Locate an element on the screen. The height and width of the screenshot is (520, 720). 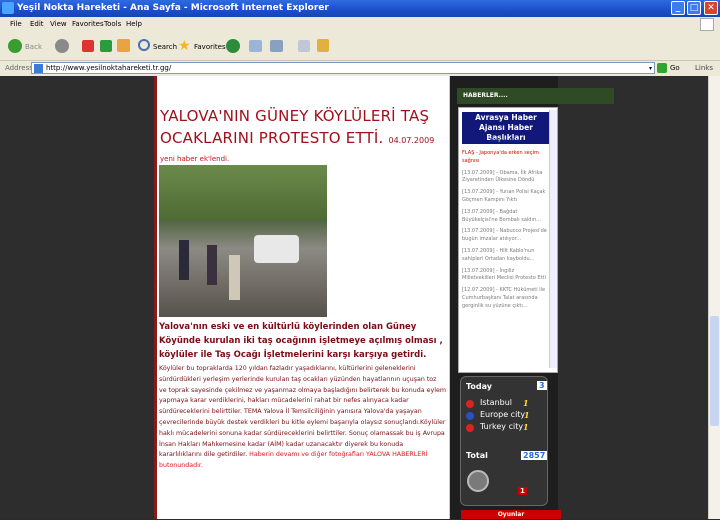
globe-icon is located at coordinates (478, 481).